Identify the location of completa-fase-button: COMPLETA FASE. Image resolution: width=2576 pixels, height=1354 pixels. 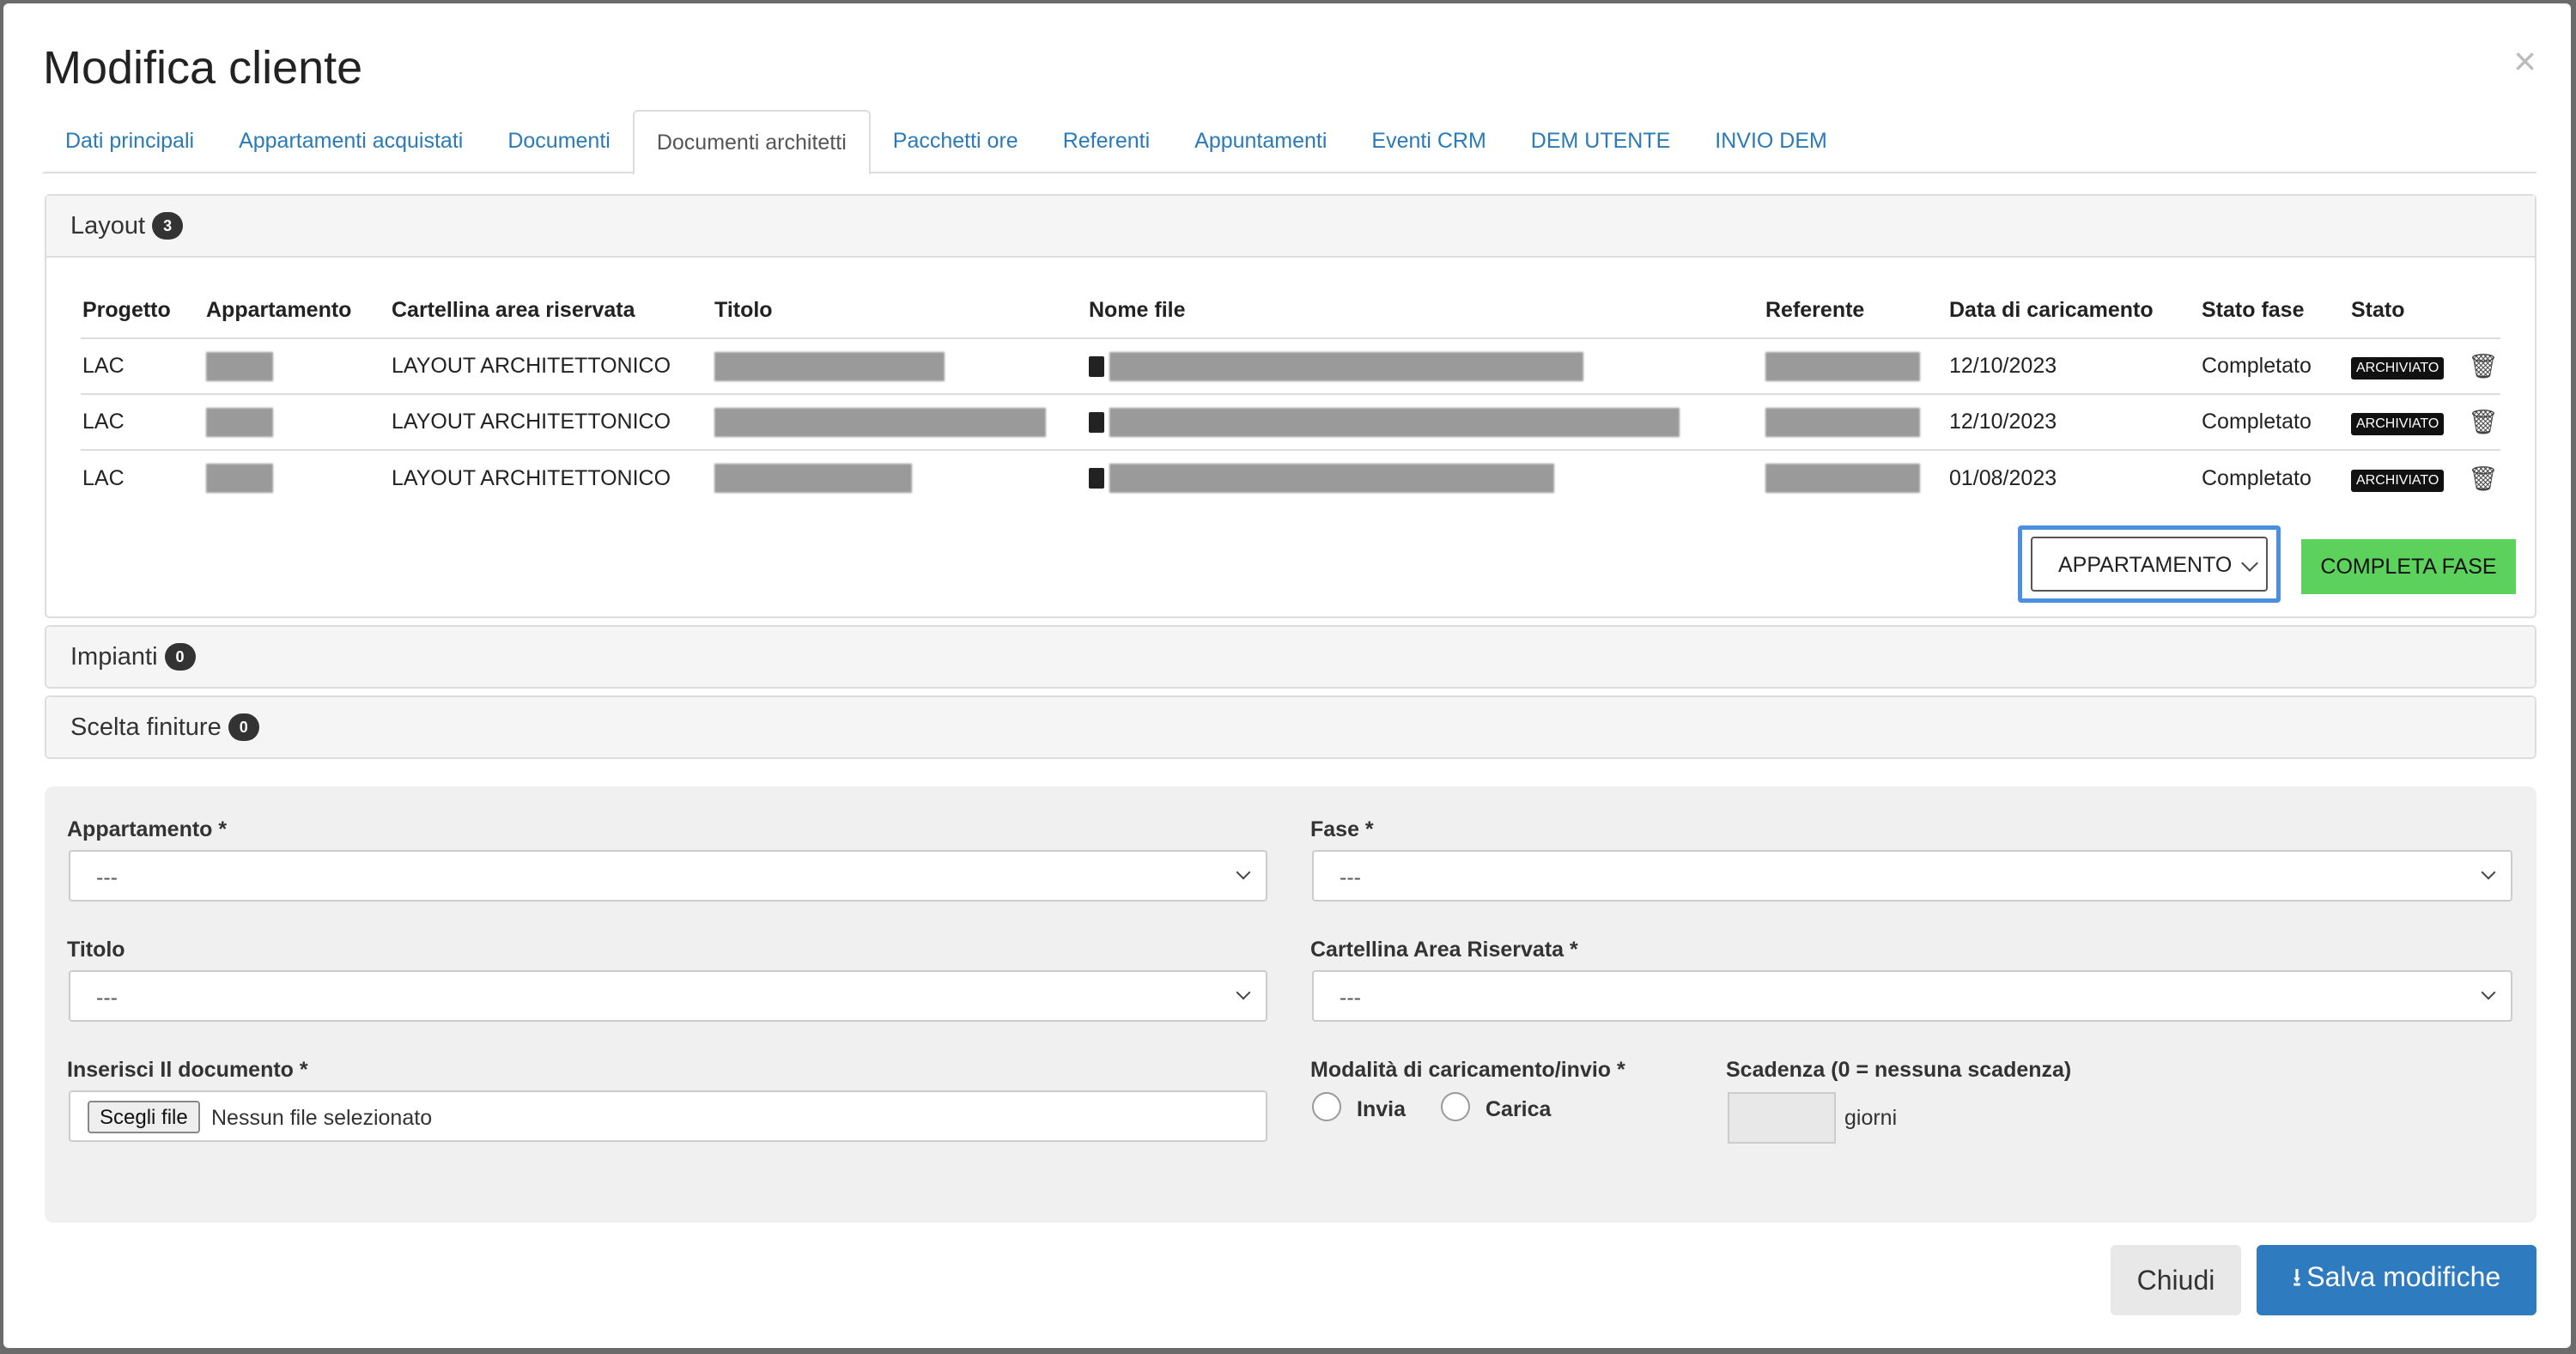
(2408, 566).